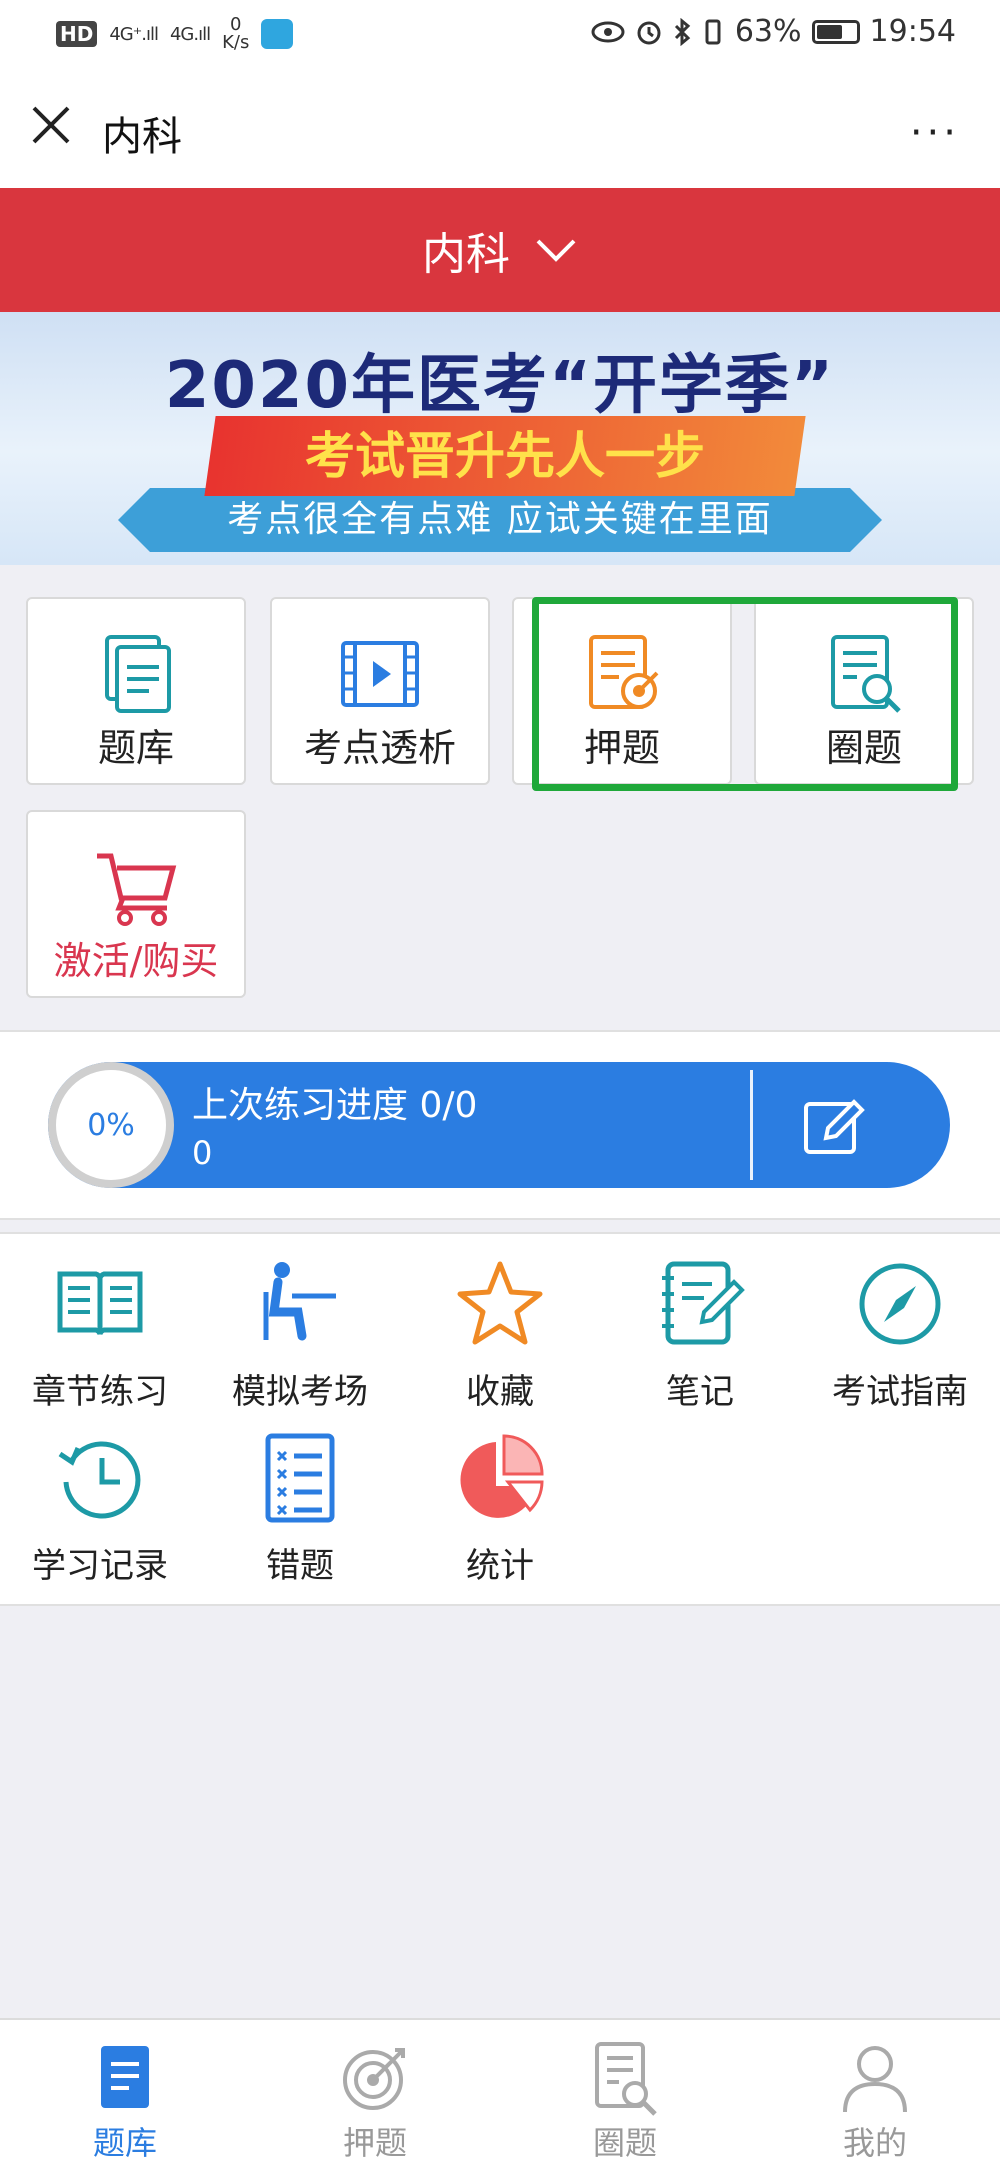 The width and height of the screenshot is (1000, 2169). I want to click on progress-ring: 0%, so click(111, 1125).